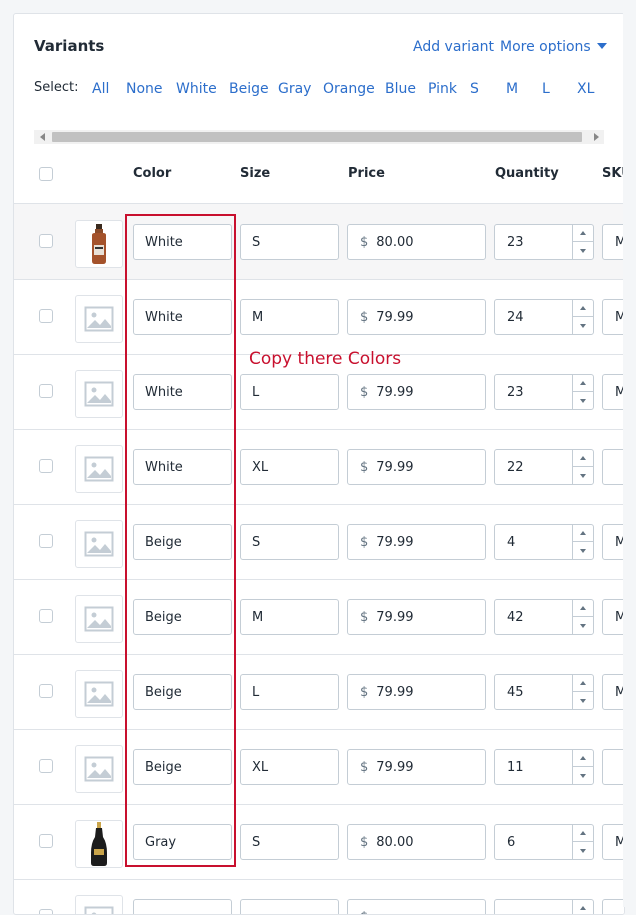 This screenshot has height=915, width=636. What do you see at coordinates (544, 317) in the screenshot?
I see `quantity-stepper: 24` at bounding box center [544, 317].